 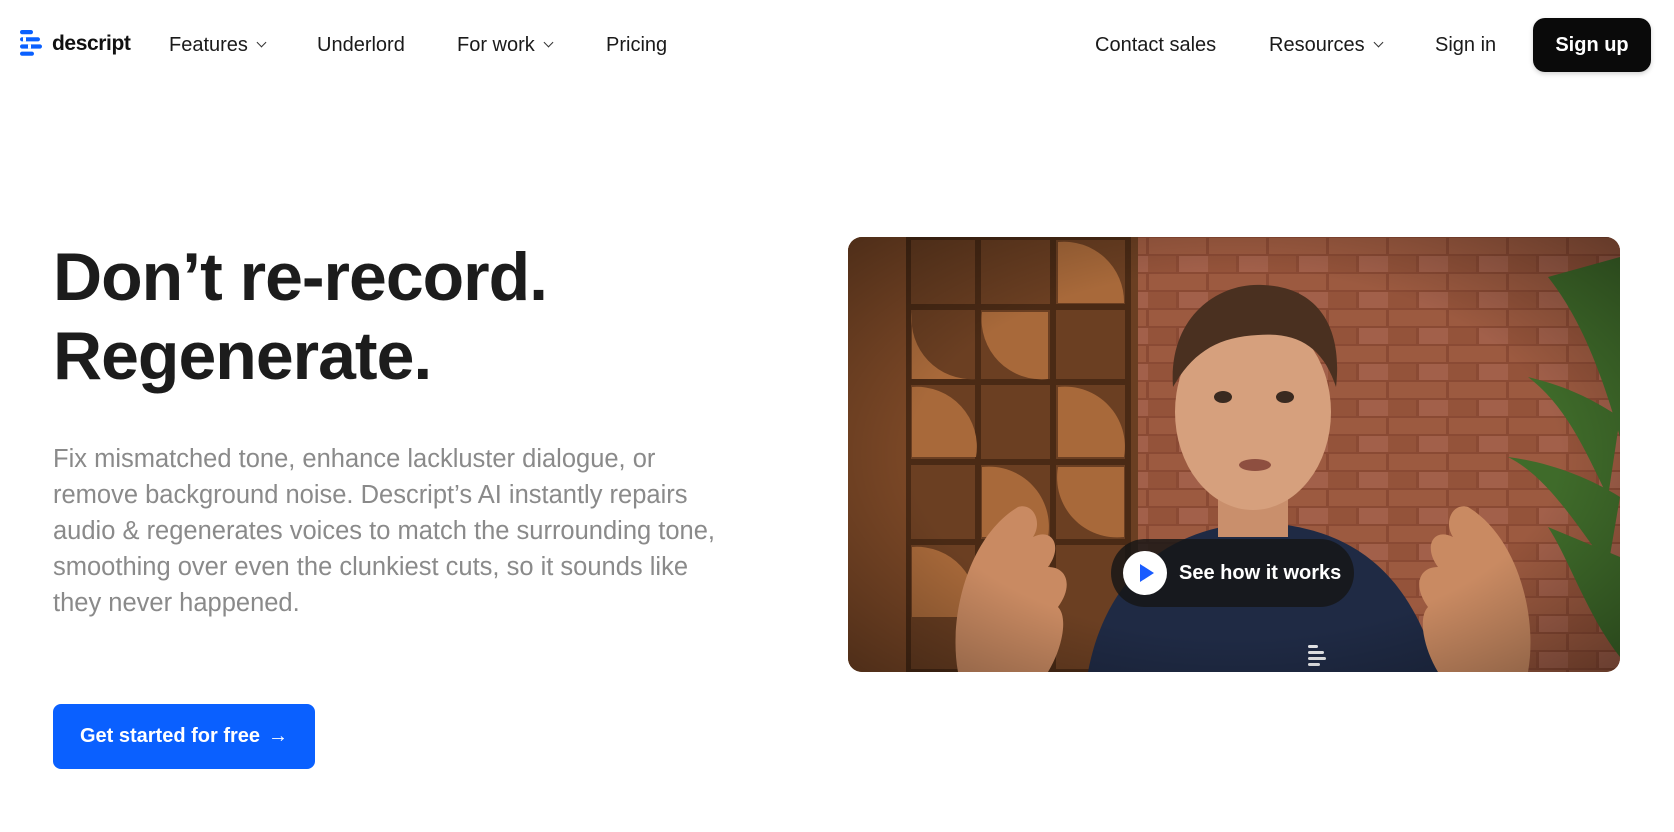 I want to click on hero-headline-line-2: Regenerate., so click(x=242, y=356).